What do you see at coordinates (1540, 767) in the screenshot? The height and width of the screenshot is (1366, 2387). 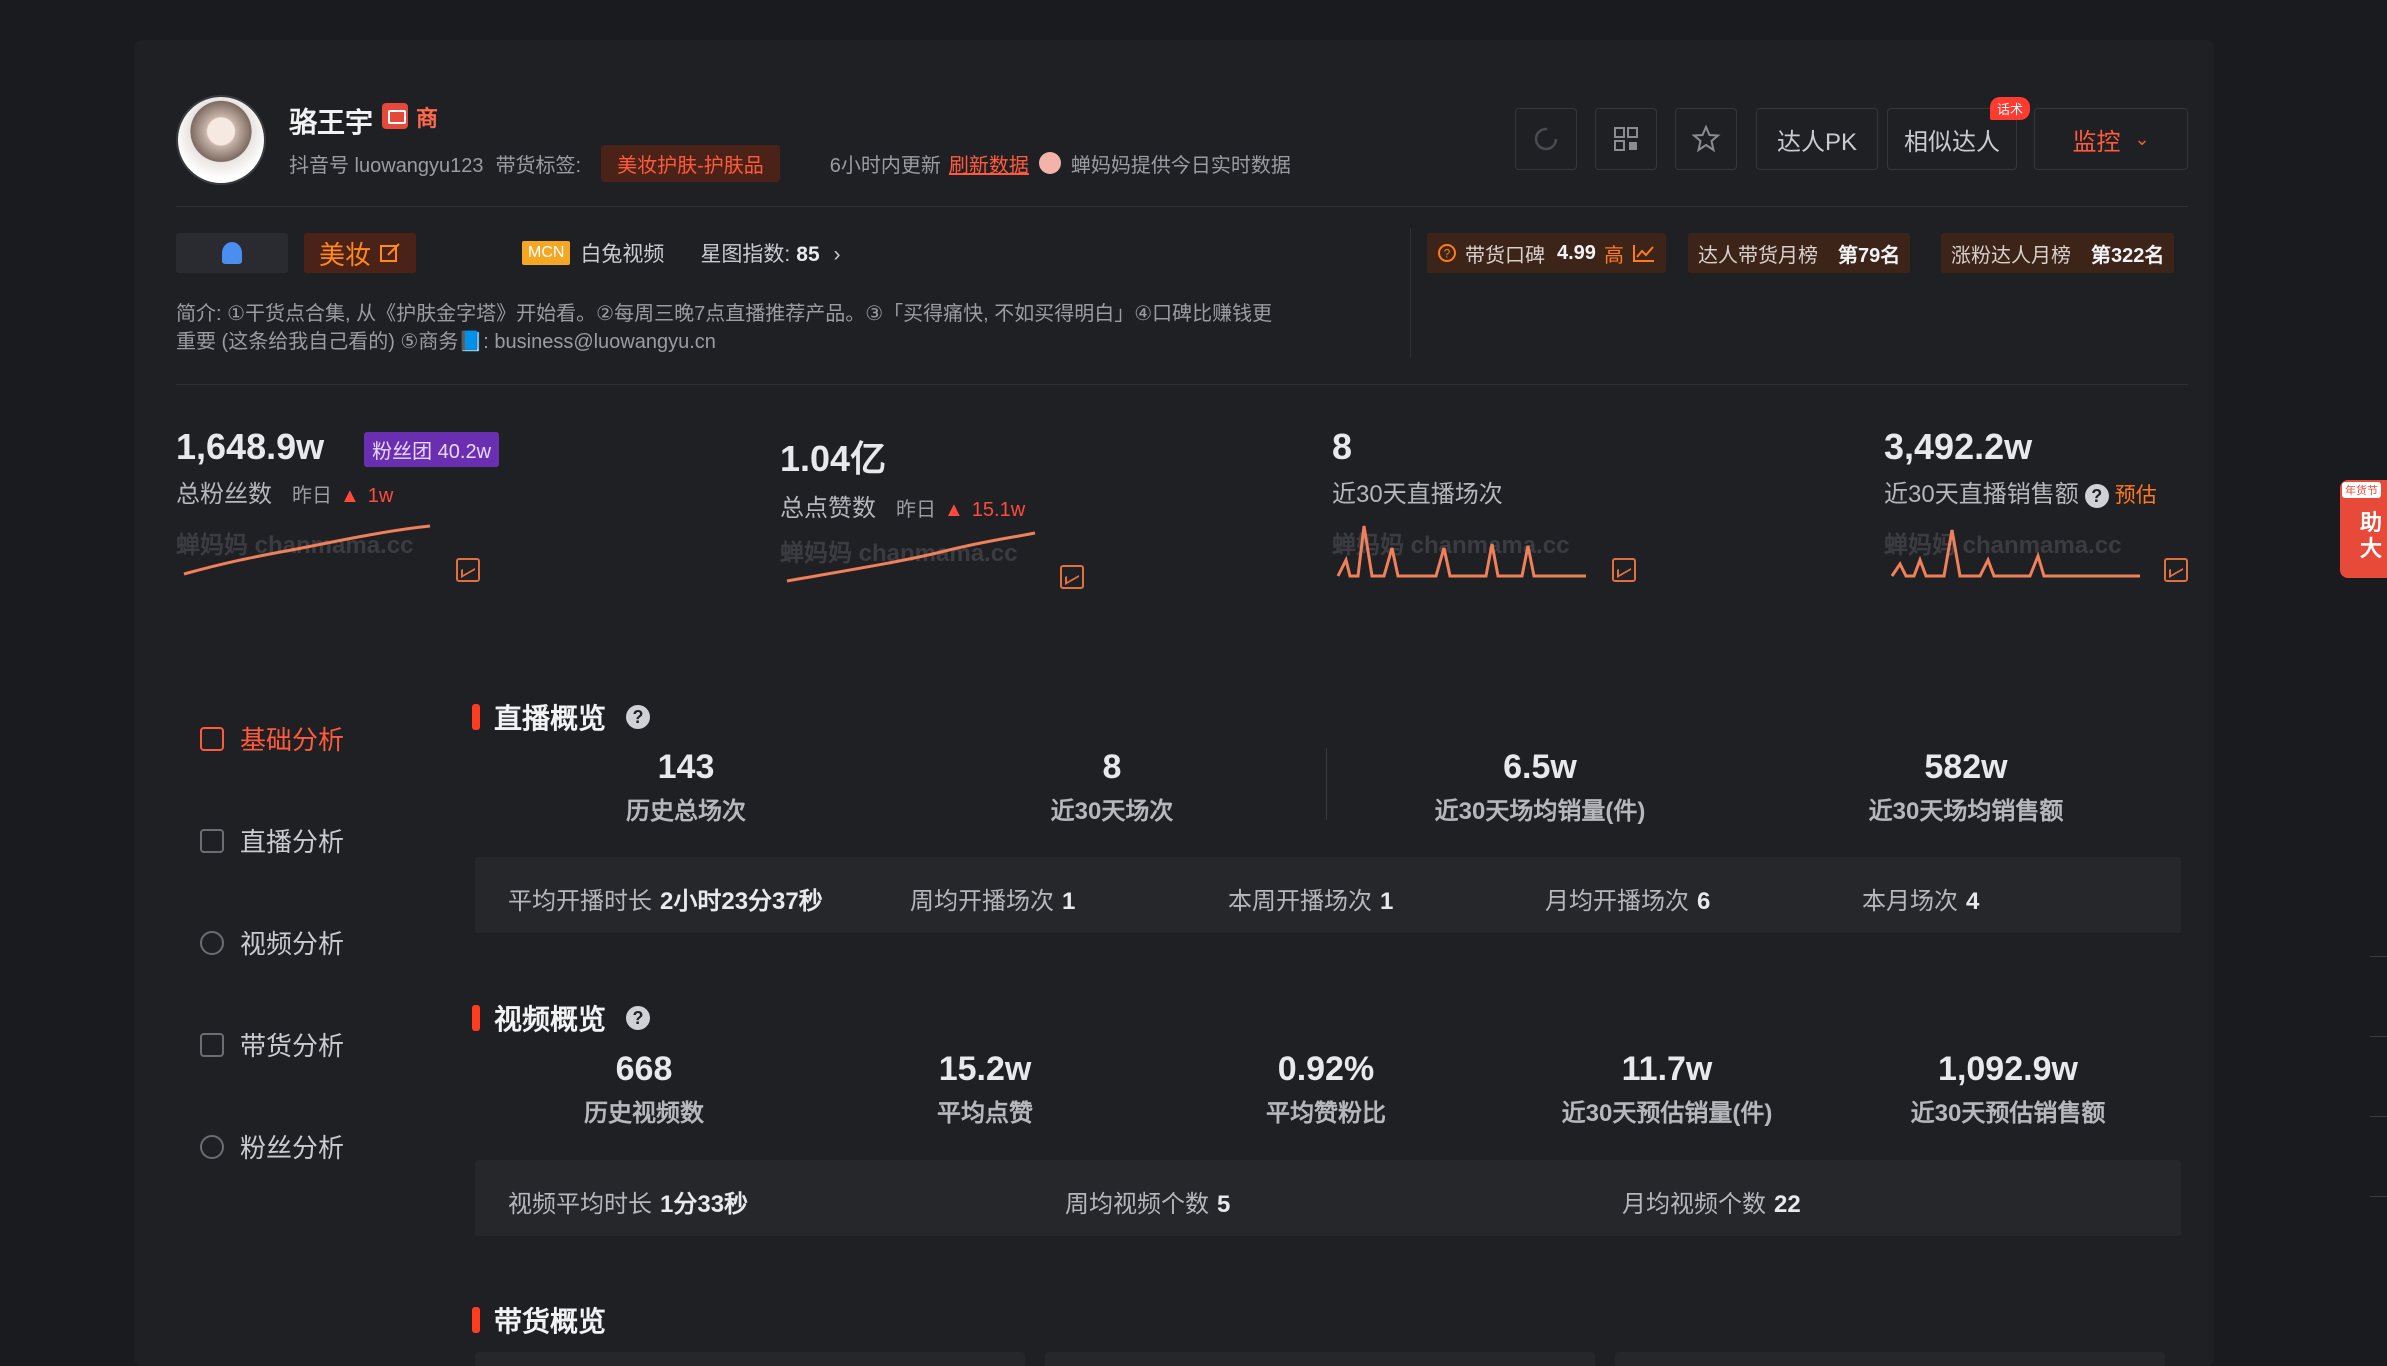 I see `kpi-value: 6.5w` at bounding box center [1540, 767].